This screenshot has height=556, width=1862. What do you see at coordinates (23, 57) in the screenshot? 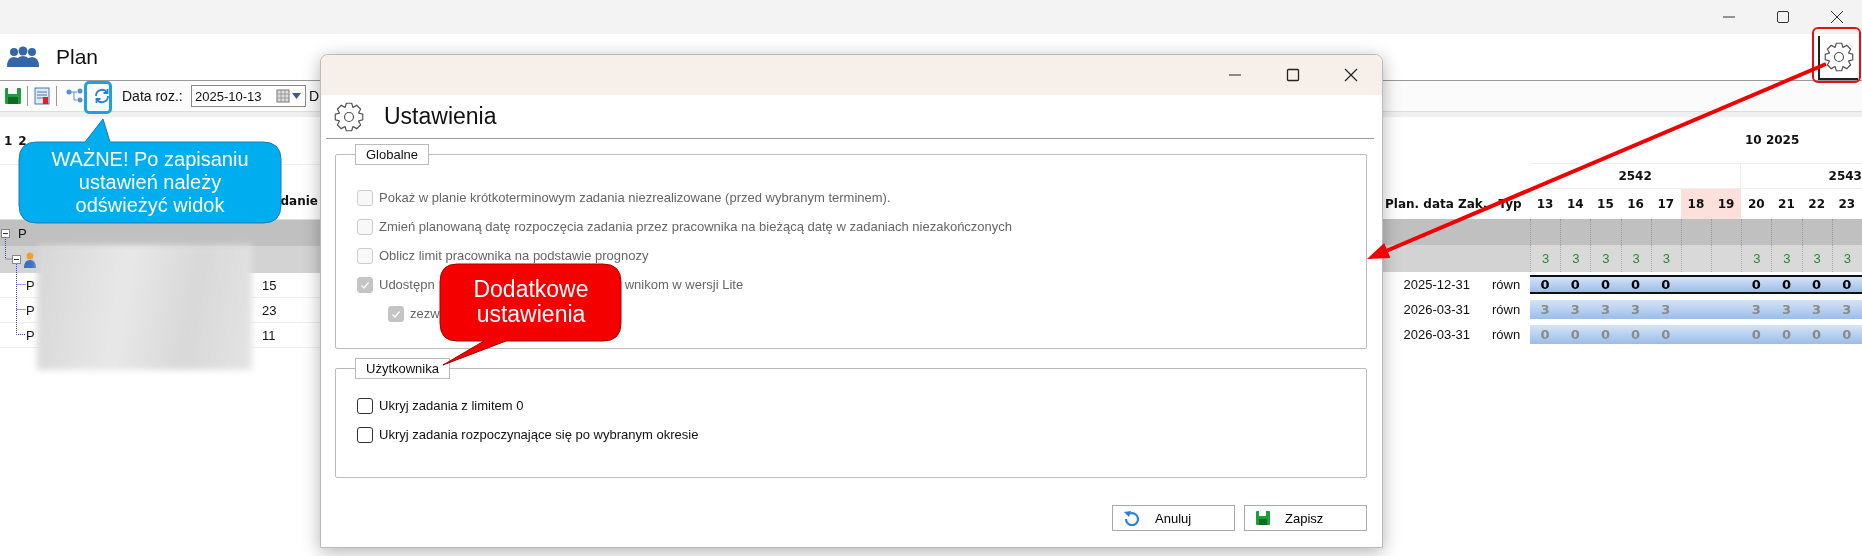
I see `people-icon` at bounding box center [23, 57].